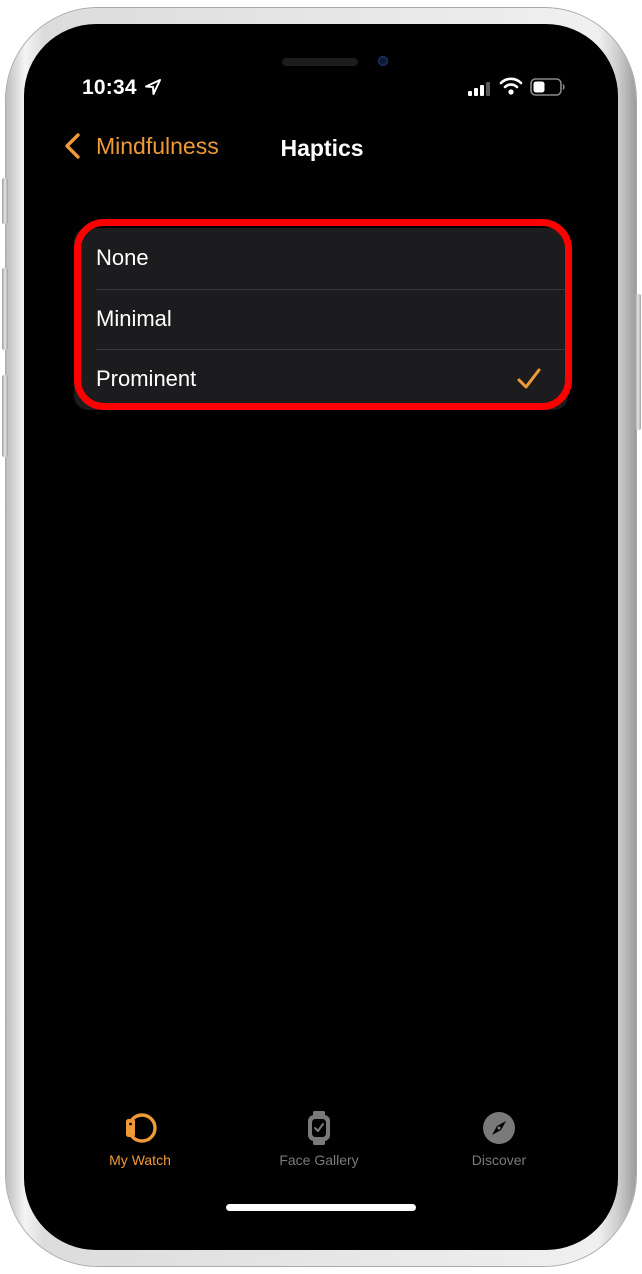 The image size is (642, 1274). Describe the element at coordinates (383, 61) in the screenshot. I see `front-camera` at that location.